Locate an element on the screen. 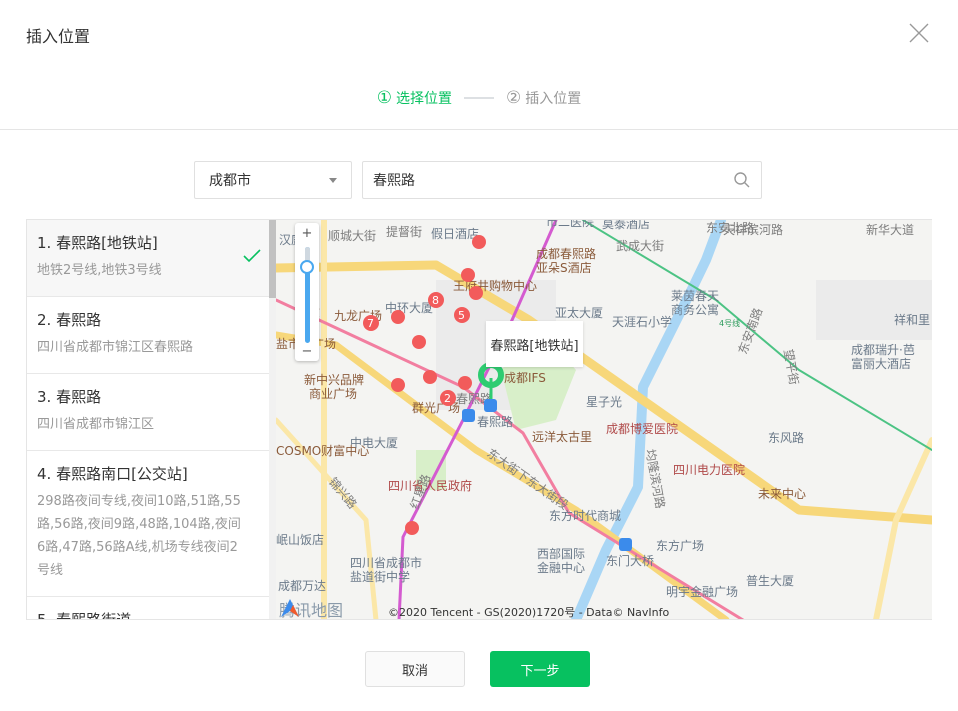 This screenshot has height=711, width=958. check-icon is located at coordinates (252, 256).